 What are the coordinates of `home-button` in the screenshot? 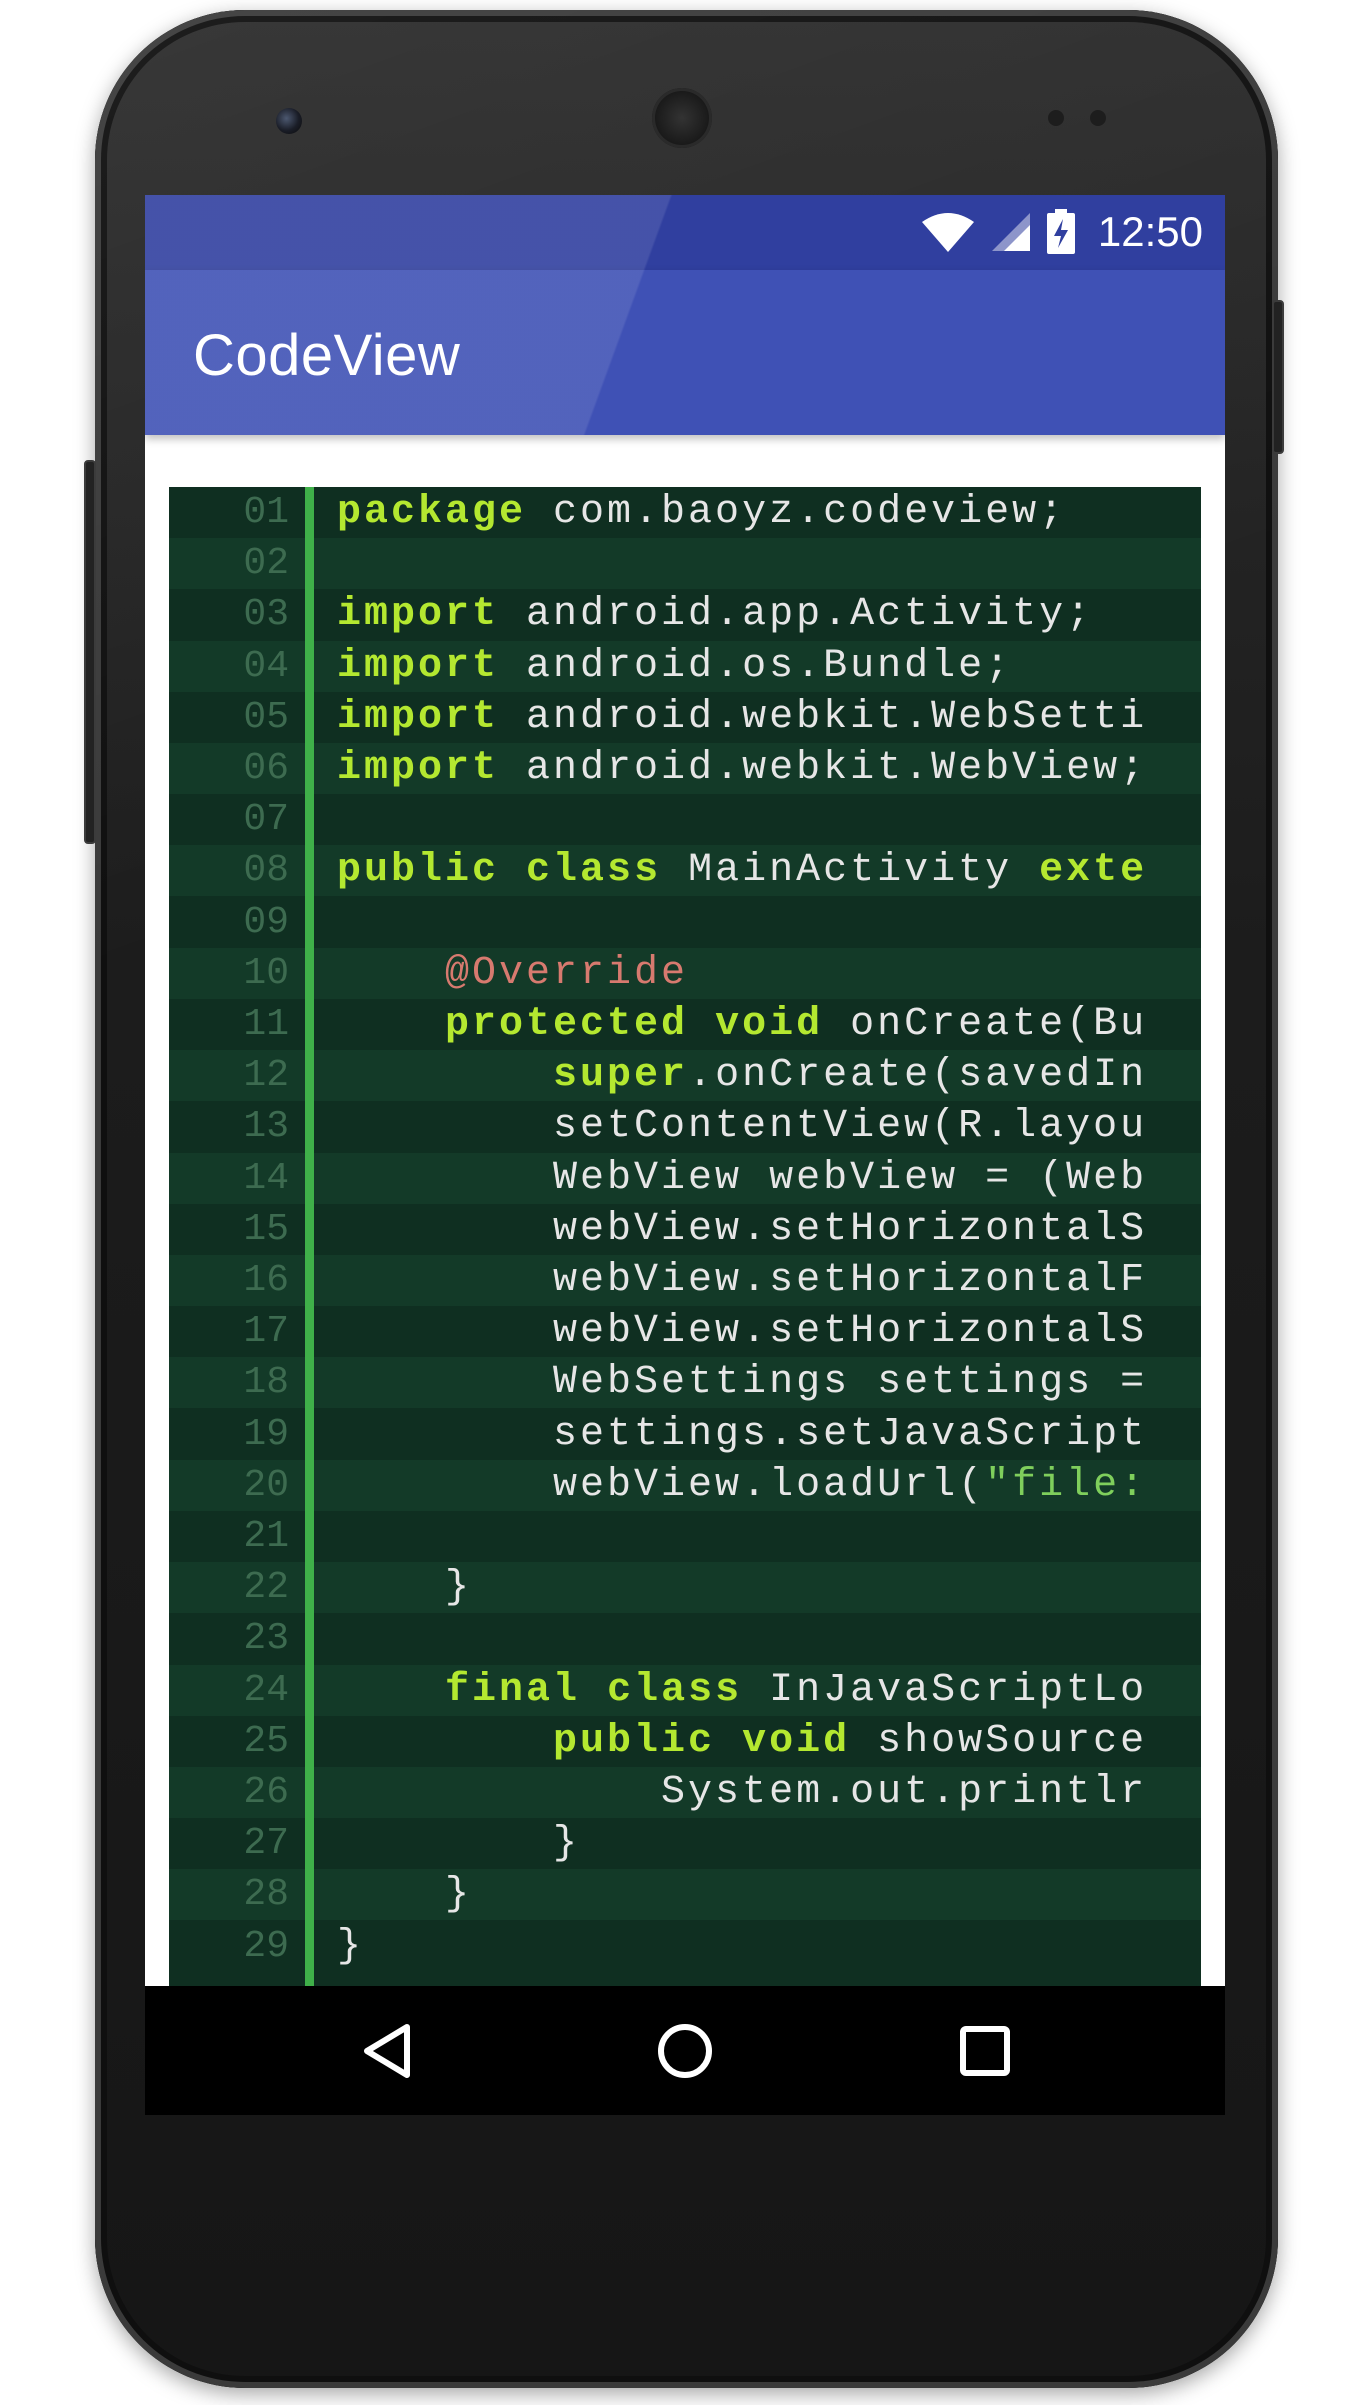 It's located at (685, 2051).